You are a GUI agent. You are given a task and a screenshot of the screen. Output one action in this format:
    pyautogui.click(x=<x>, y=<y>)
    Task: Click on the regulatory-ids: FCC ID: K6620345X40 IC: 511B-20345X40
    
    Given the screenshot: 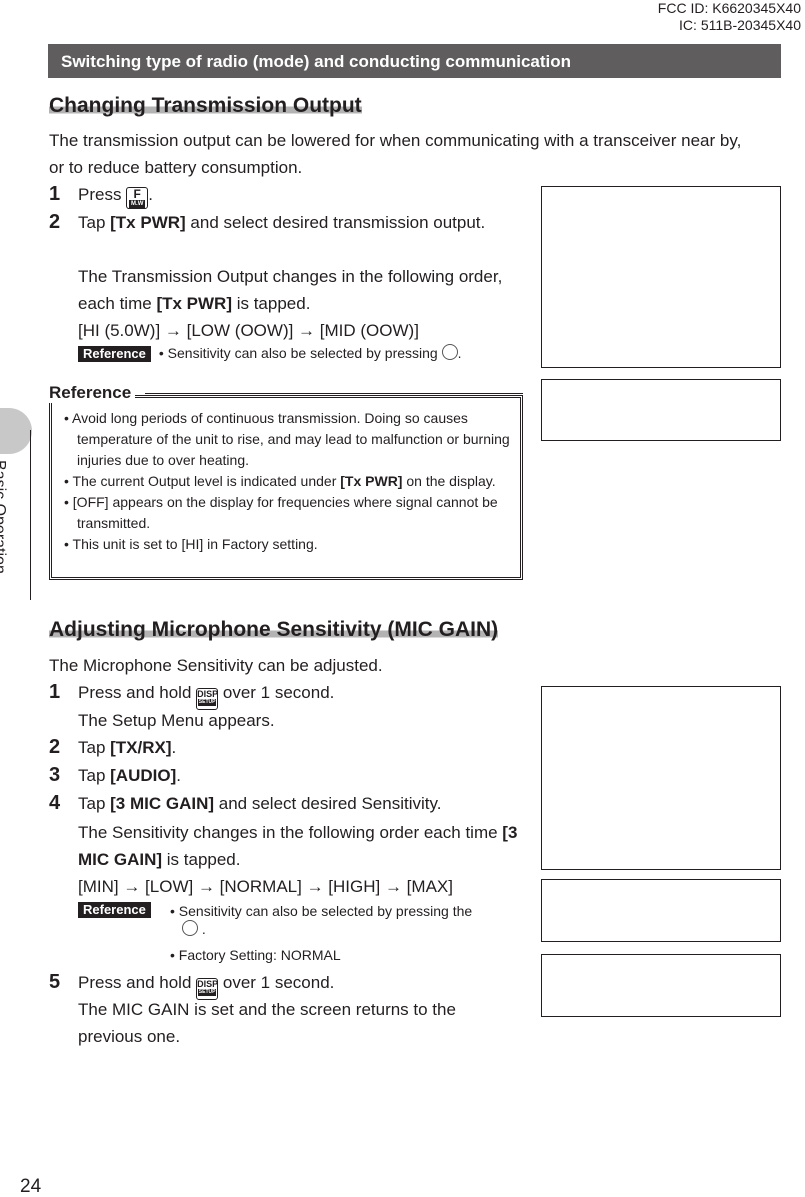 What is the action you would take?
    pyautogui.click(x=729, y=17)
    